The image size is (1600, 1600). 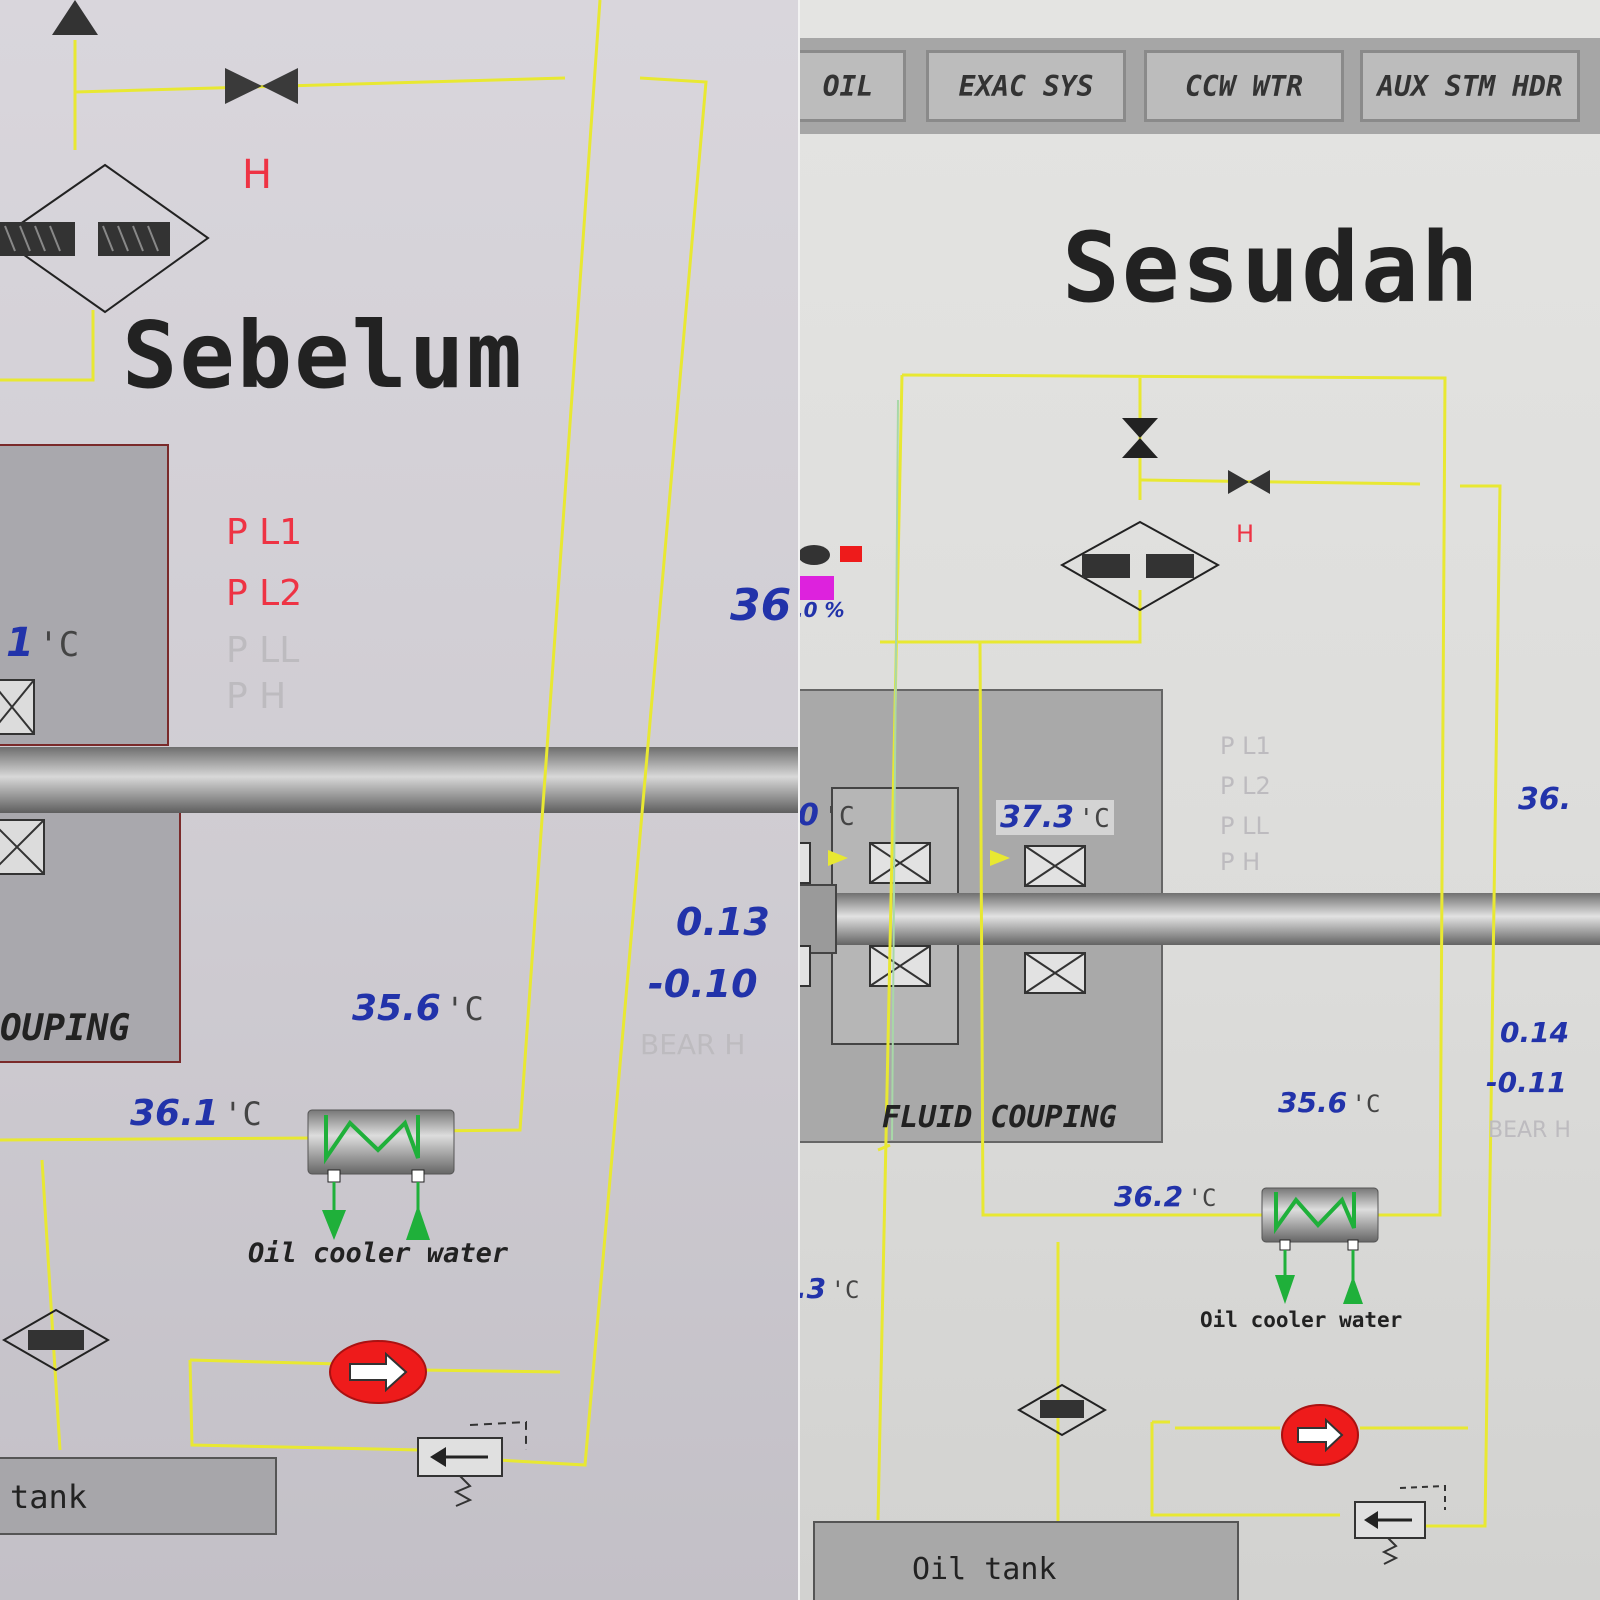 What do you see at coordinates (999, 1117) in the screenshot?
I see `fluid-coupling-label: FLUID COUPING` at bounding box center [999, 1117].